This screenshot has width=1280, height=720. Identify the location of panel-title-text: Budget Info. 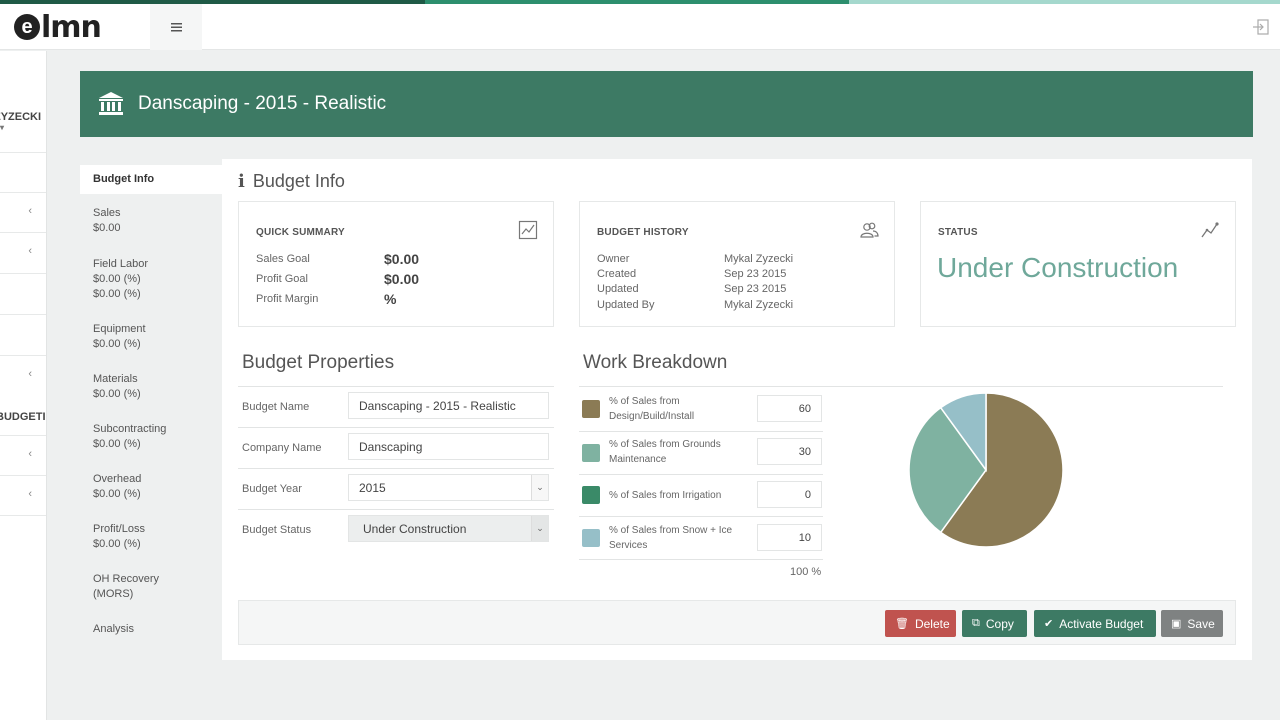
(298, 181).